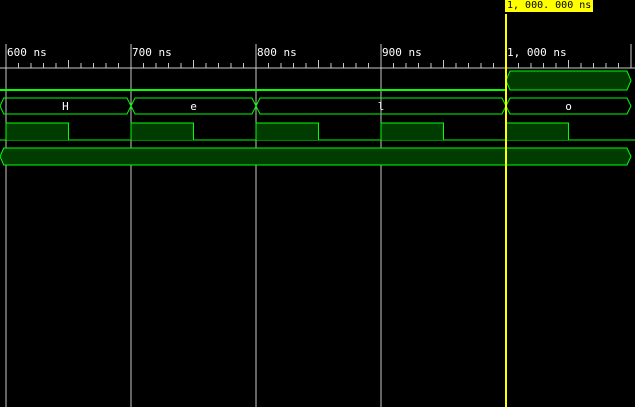 The width and height of the screenshot is (635, 407). Describe the element at coordinates (549, 6) in the screenshot. I see `cursor-time-label: 1, 000. 000 ns` at that location.